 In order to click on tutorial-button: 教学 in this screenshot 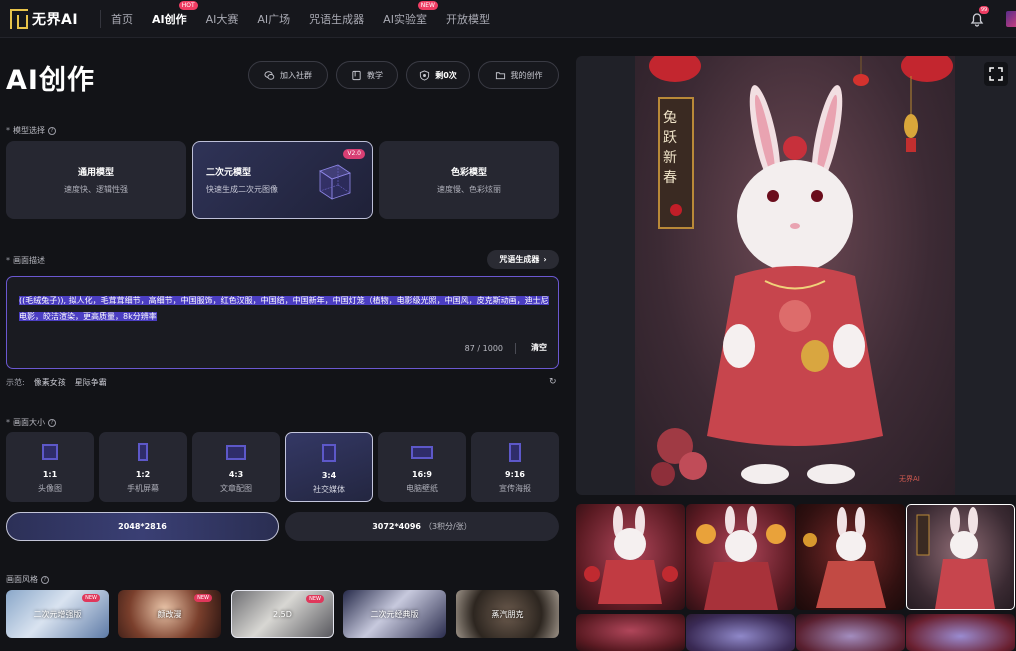, I will do `click(367, 75)`.